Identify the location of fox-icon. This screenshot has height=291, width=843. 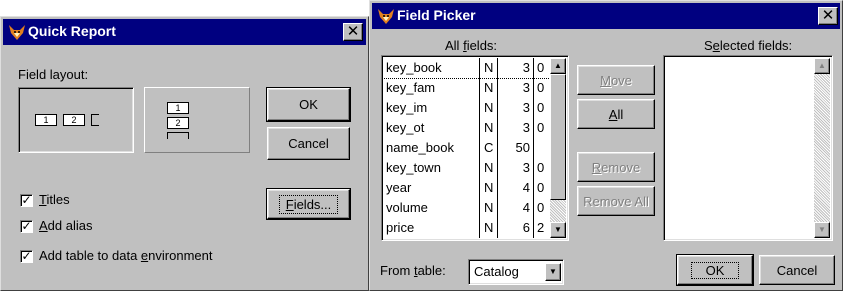
(386, 16).